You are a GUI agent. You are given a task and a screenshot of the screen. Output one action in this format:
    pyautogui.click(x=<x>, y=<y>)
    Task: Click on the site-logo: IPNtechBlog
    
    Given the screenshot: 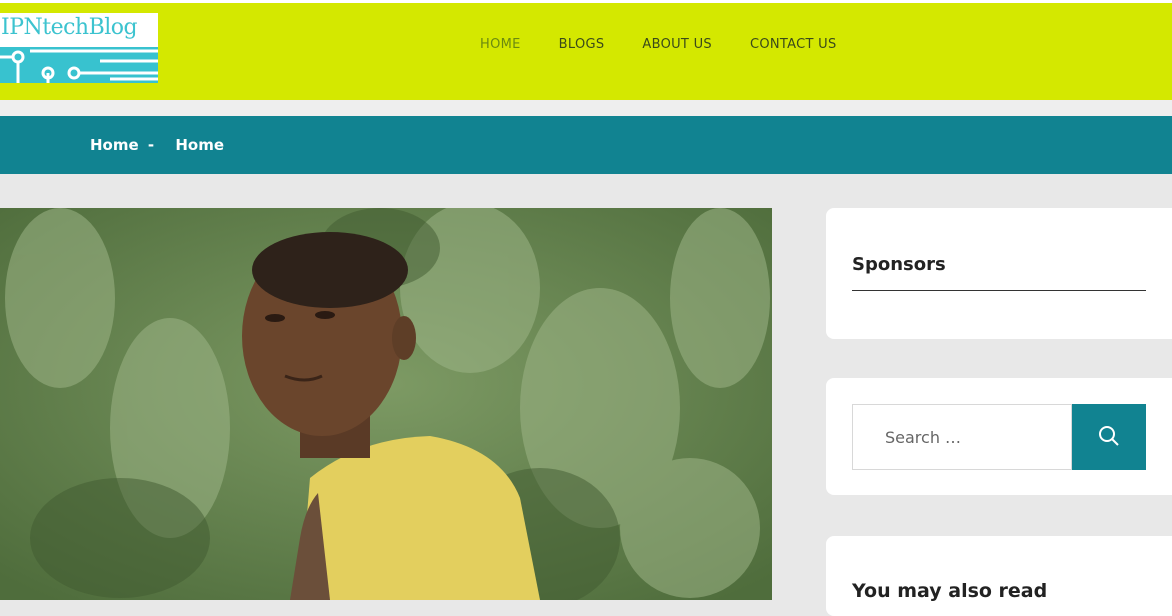 What is the action you would take?
    pyautogui.click(x=79, y=48)
    